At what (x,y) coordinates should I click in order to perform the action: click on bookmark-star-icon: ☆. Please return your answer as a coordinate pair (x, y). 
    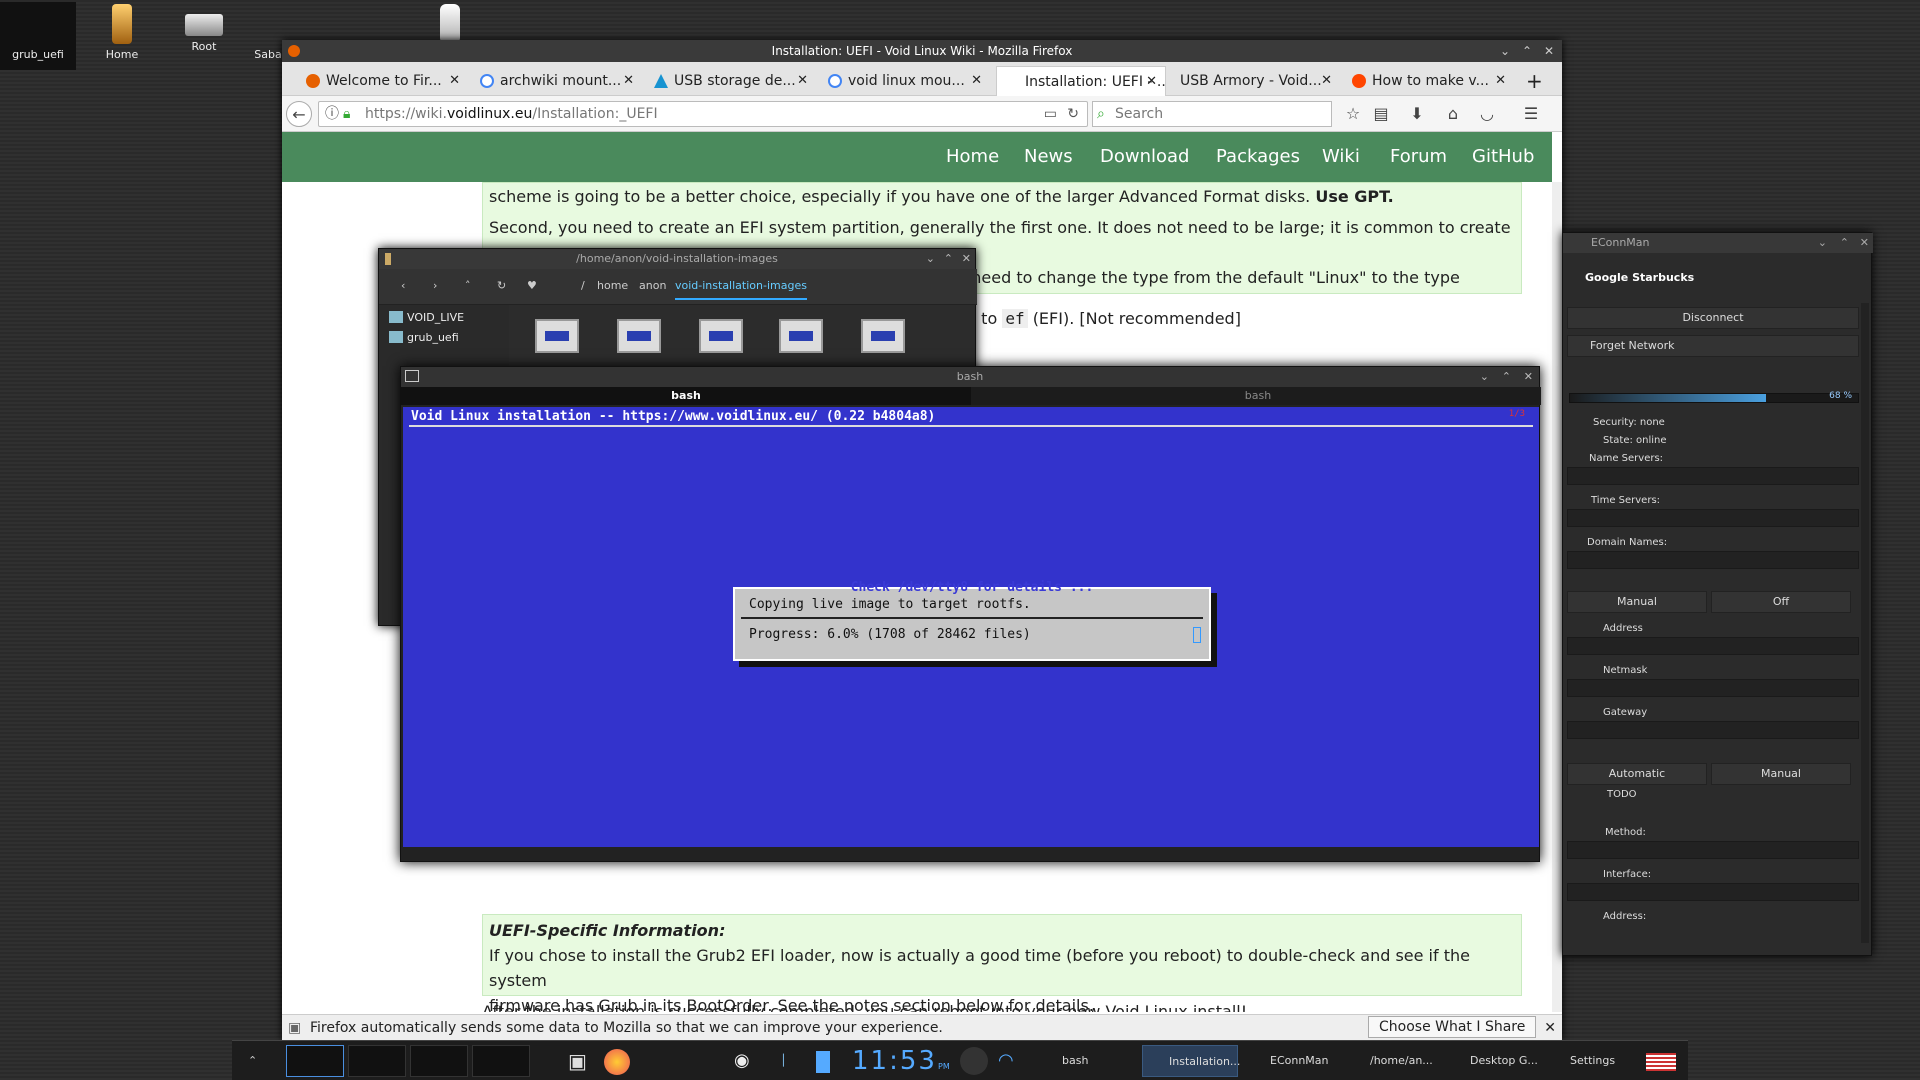
    Looking at the image, I should click on (1353, 114).